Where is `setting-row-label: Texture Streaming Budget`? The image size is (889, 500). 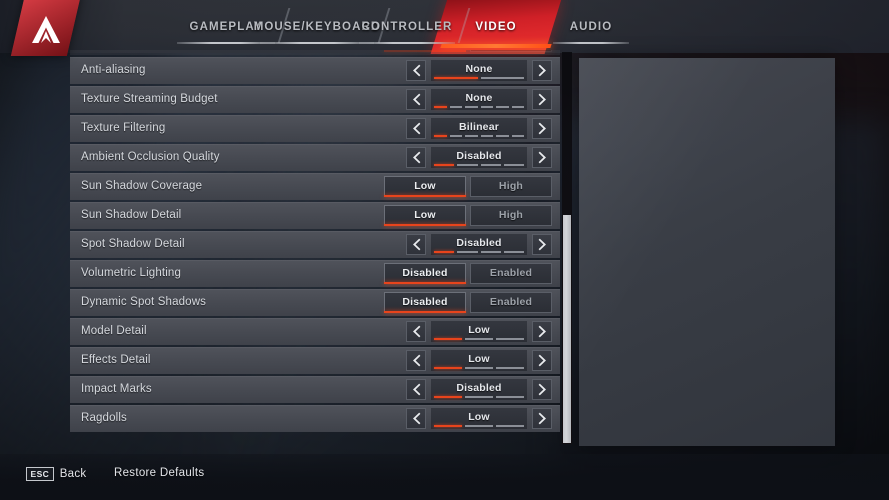 setting-row-label: Texture Streaming Budget is located at coordinates (149, 99).